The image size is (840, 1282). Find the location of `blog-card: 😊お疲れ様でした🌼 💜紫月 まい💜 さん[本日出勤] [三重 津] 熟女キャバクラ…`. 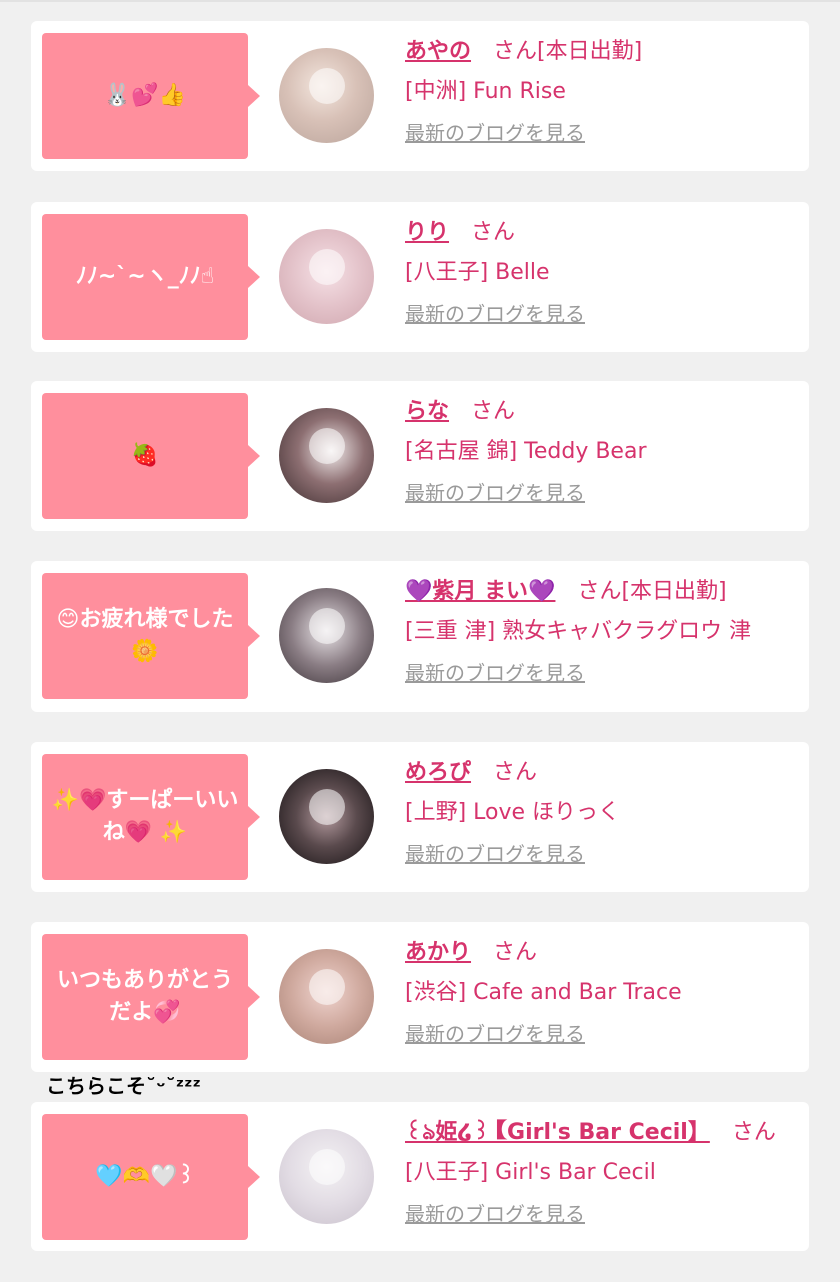

blog-card: 😊お疲れ様でした🌼 💜紫月 まい💜 さん[本日出勤] [三重 津] 熟女キャバクラ… is located at coordinates (420, 636).